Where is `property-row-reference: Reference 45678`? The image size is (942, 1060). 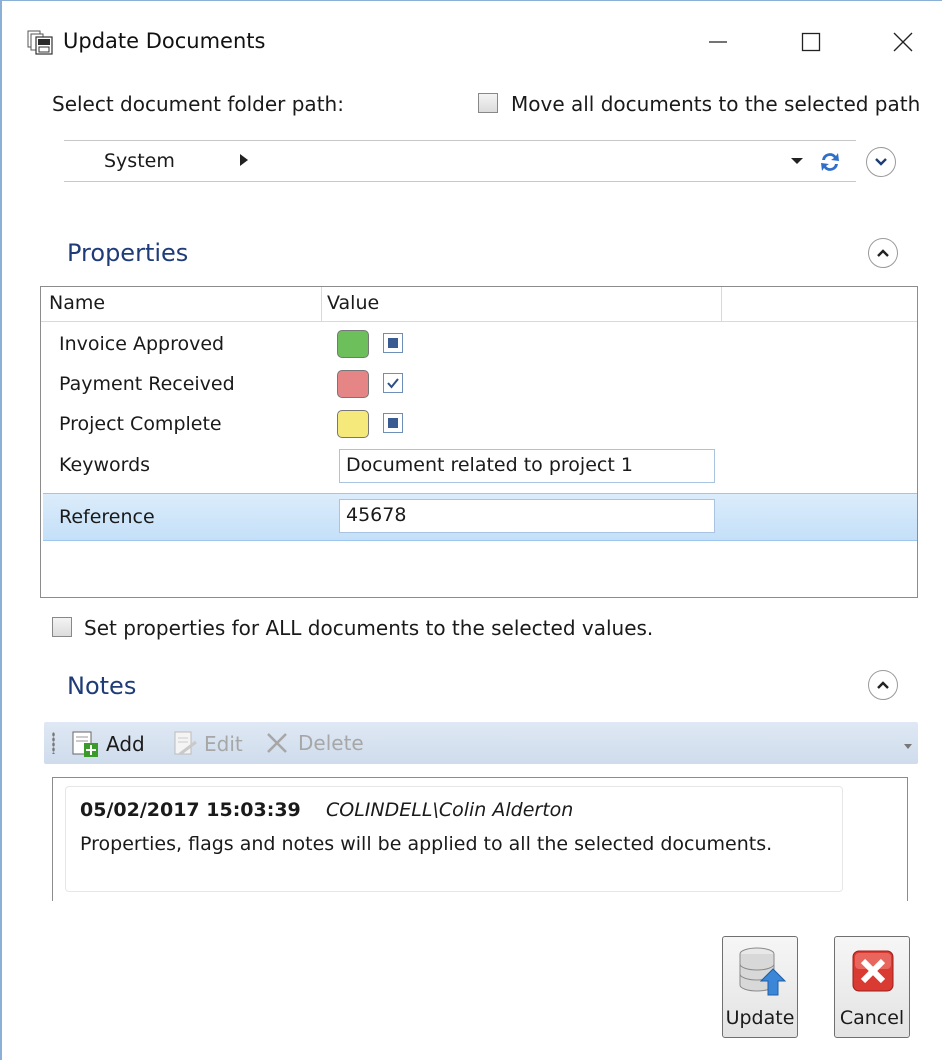 property-row-reference: Reference 45678 is located at coordinates (480, 517).